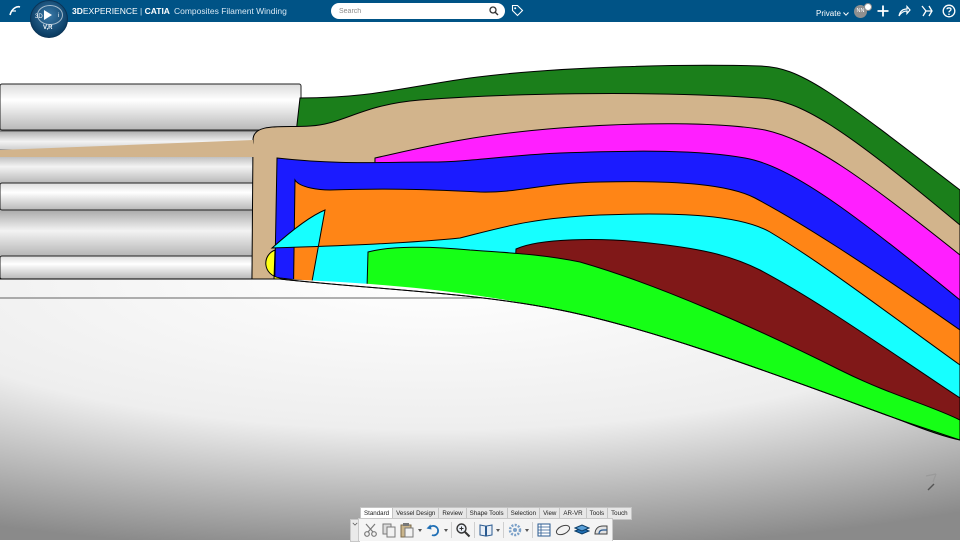 Image resolution: width=960 pixels, height=542 pixels. Describe the element at coordinates (927, 11) in the screenshot. I see `community-icon` at that location.